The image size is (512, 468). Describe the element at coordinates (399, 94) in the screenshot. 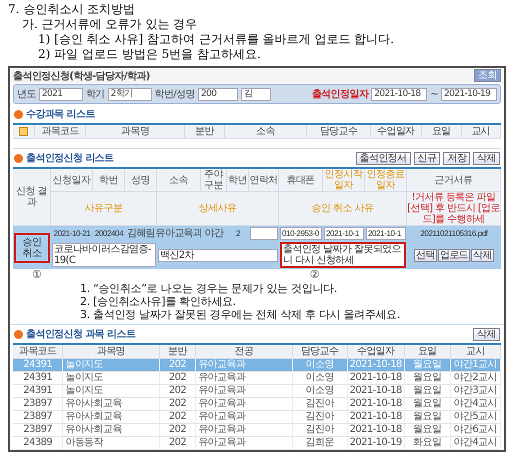

I see `date-from-field: 2021-10-18` at that location.